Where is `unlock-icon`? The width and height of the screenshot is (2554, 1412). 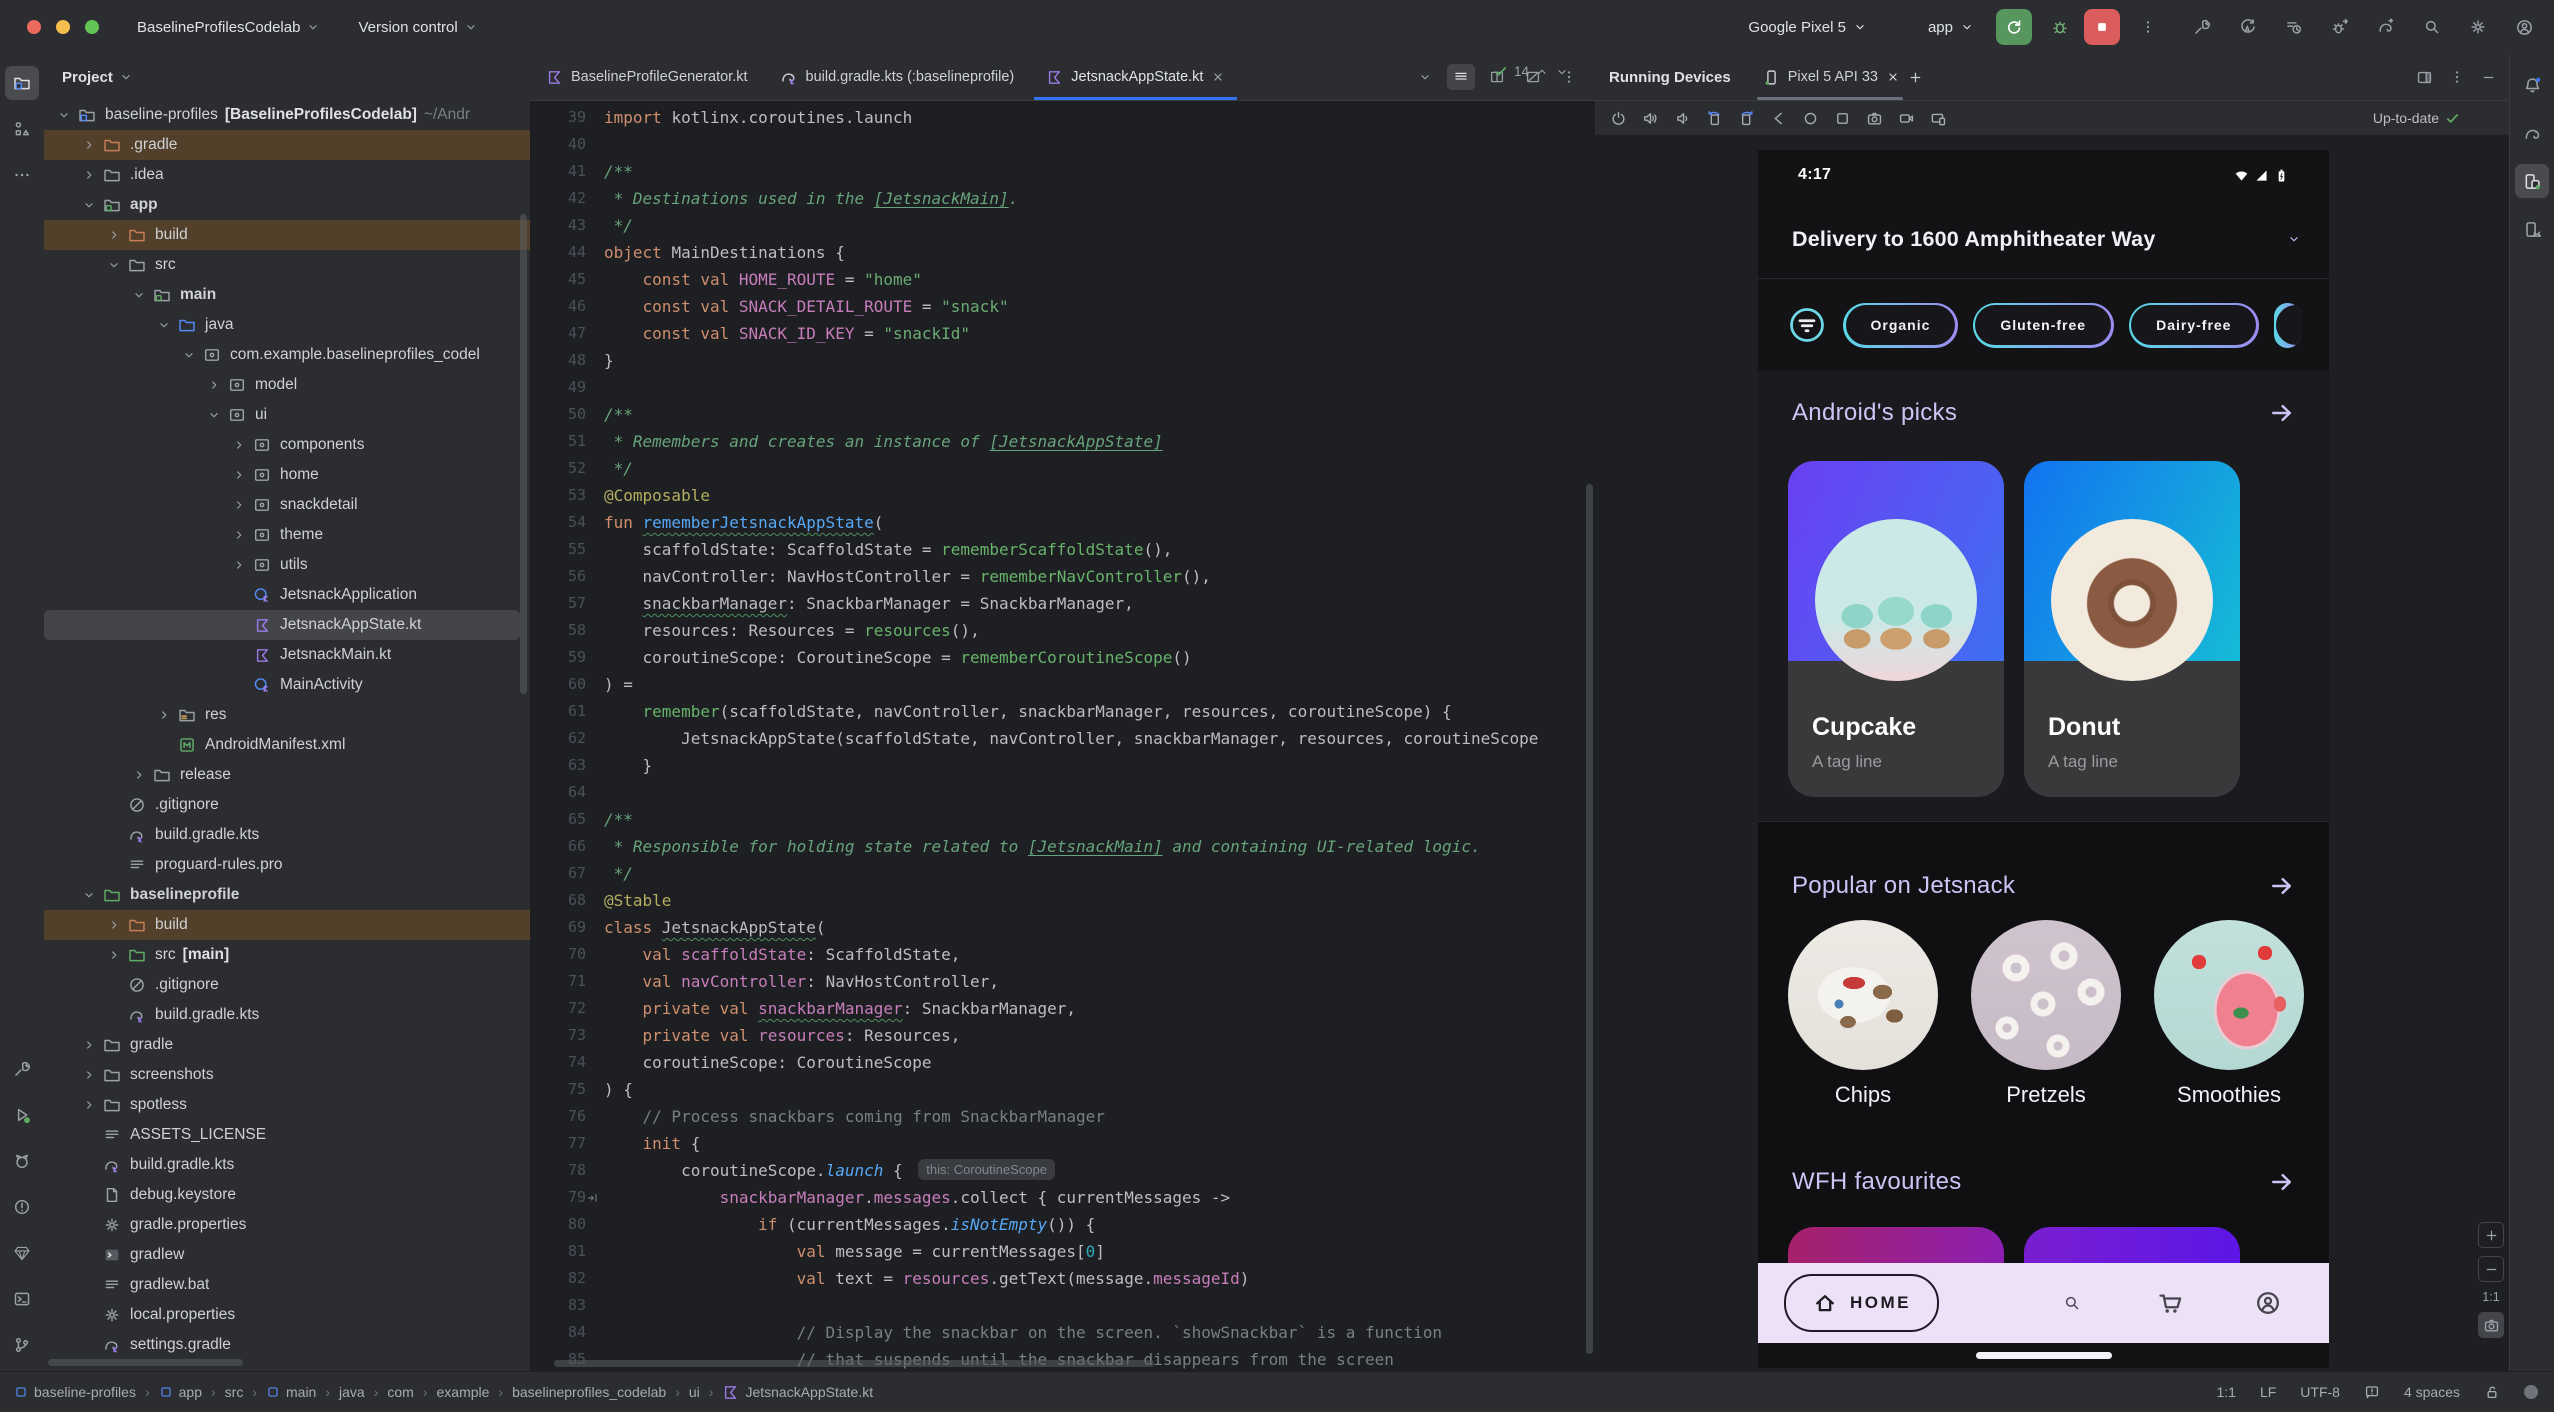 unlock-icon is located at coordinates (2492, 1392).